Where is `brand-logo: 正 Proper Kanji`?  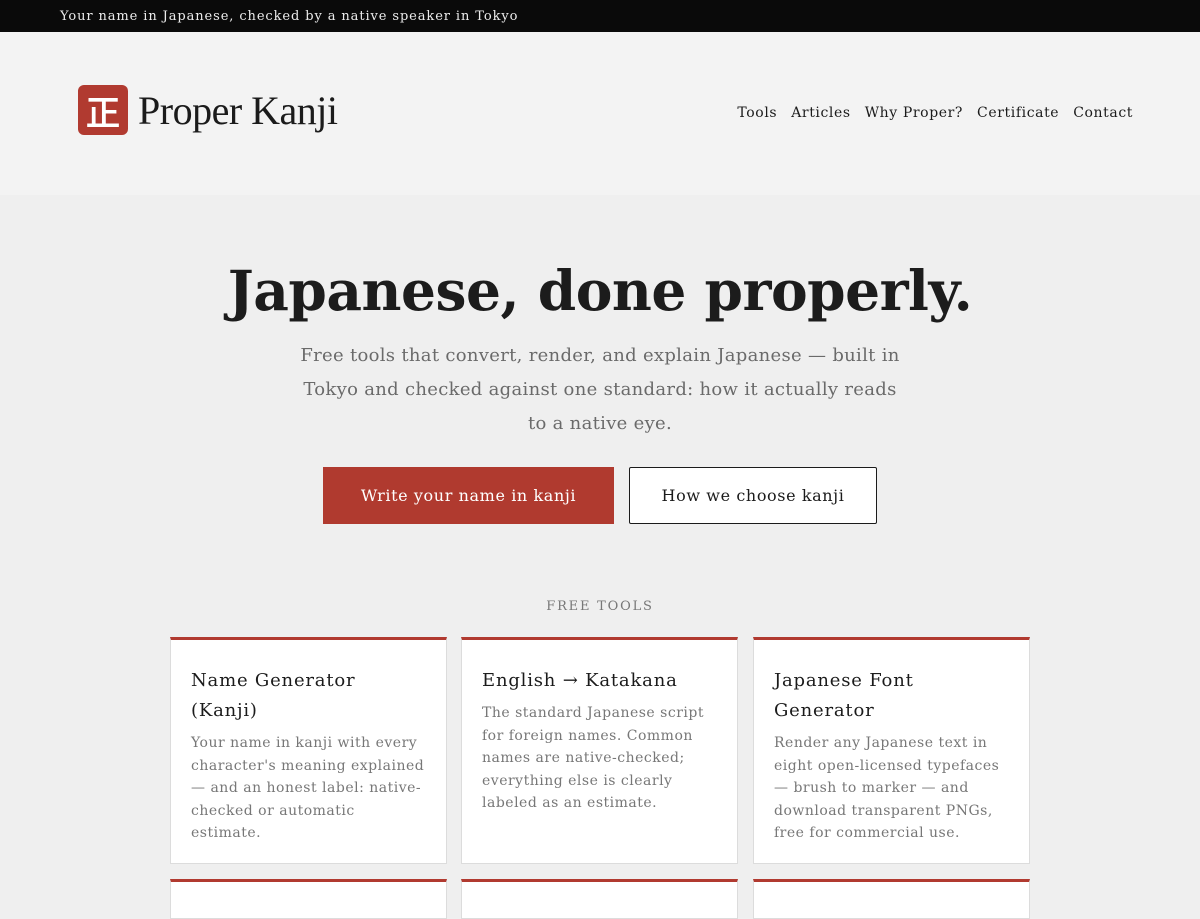 brand-logo: 正 Proper Kanji is located at coordinates (208, 110).